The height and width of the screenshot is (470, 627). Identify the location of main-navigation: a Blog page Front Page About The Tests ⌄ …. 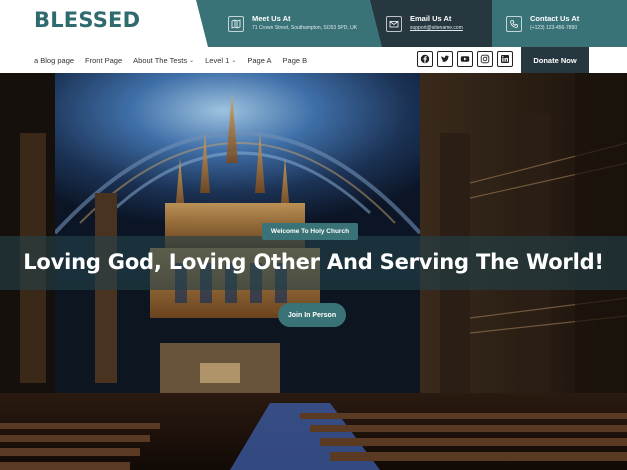
(313, 60).